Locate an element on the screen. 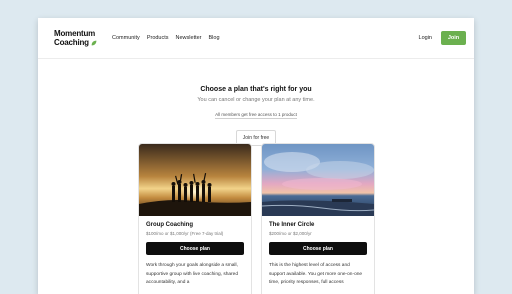  plan-title: Group Coaching is located at coordinates (169, 225).